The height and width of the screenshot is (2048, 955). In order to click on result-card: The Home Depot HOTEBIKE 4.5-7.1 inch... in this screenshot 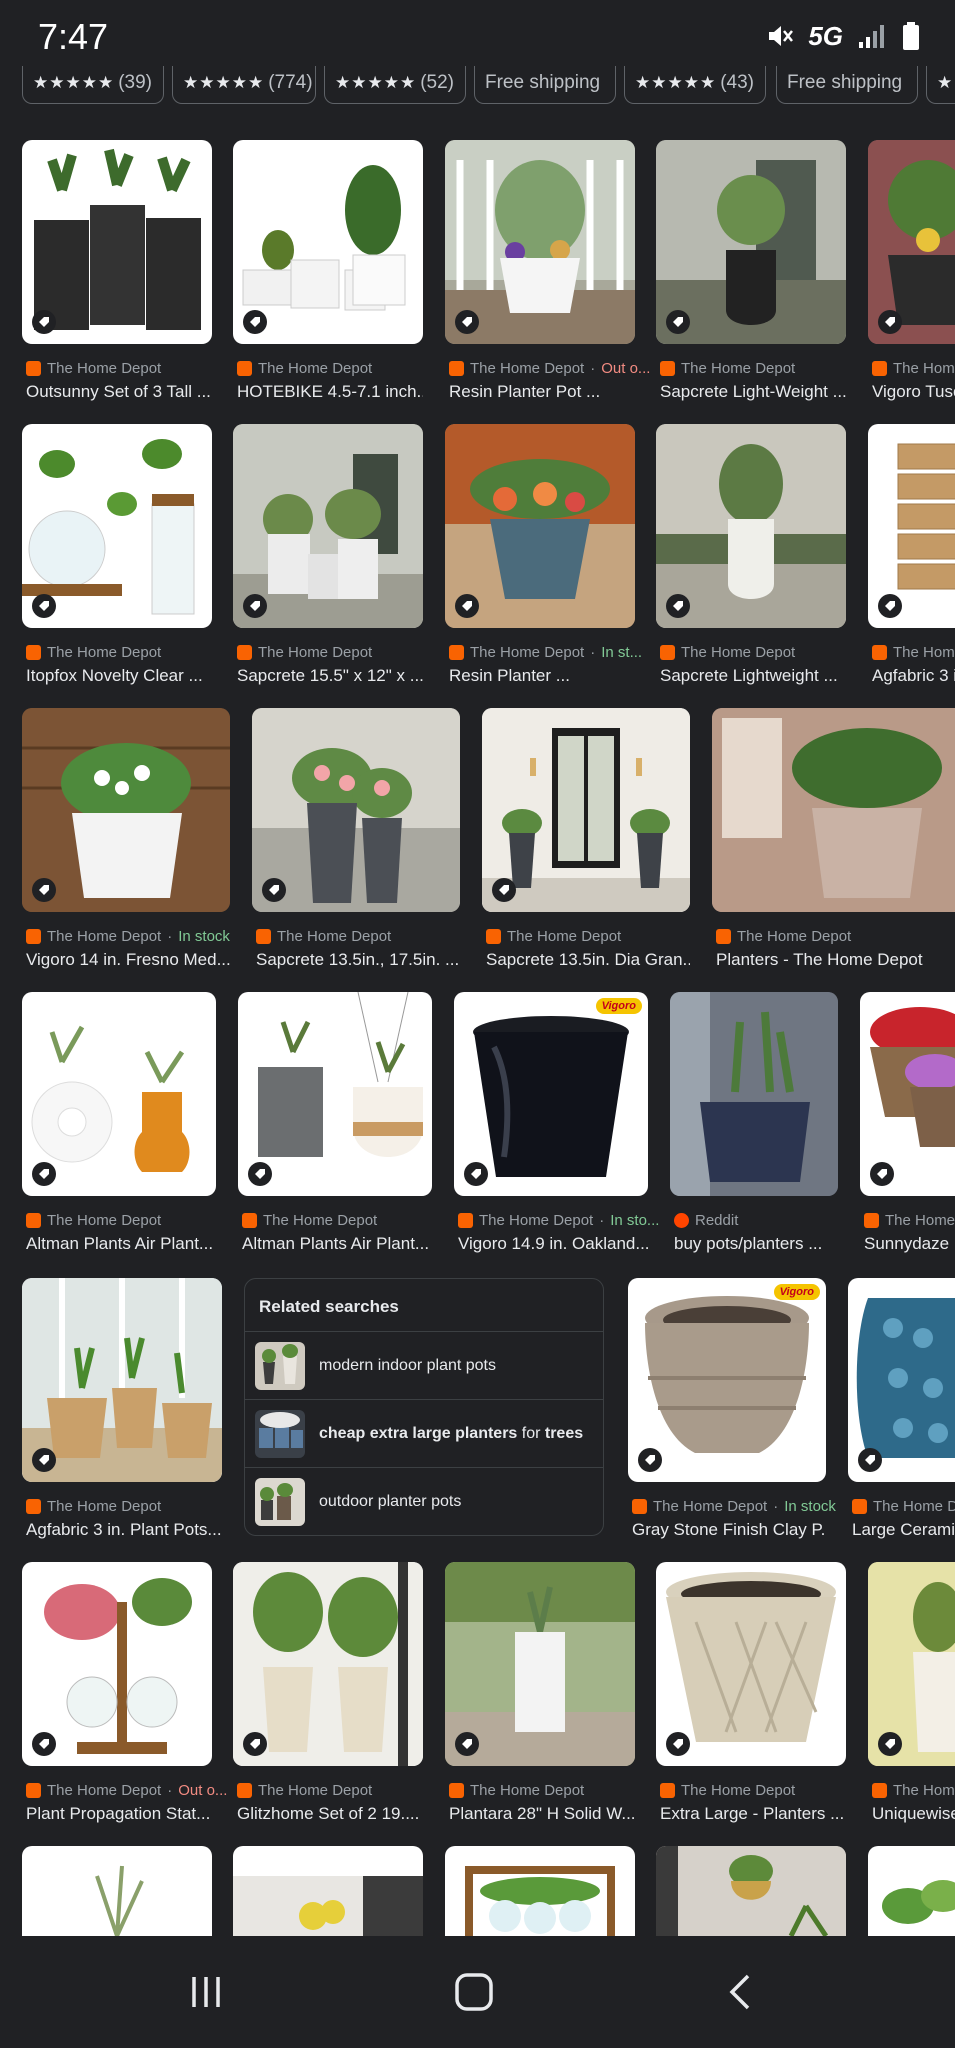, I will do `click(328, 276)`.